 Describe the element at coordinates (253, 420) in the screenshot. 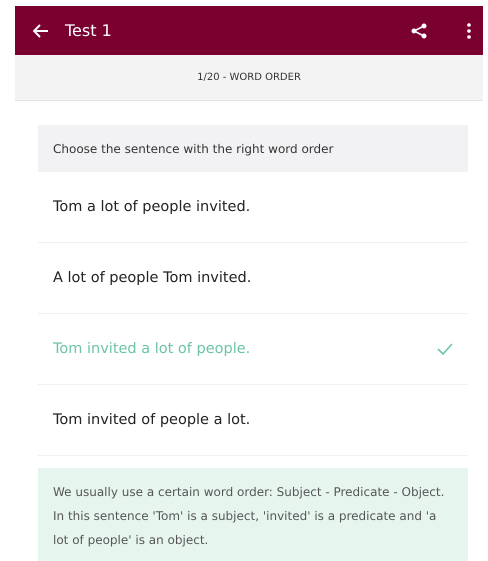

I see `answer-option: Tom invited of people a lot.` at that location.